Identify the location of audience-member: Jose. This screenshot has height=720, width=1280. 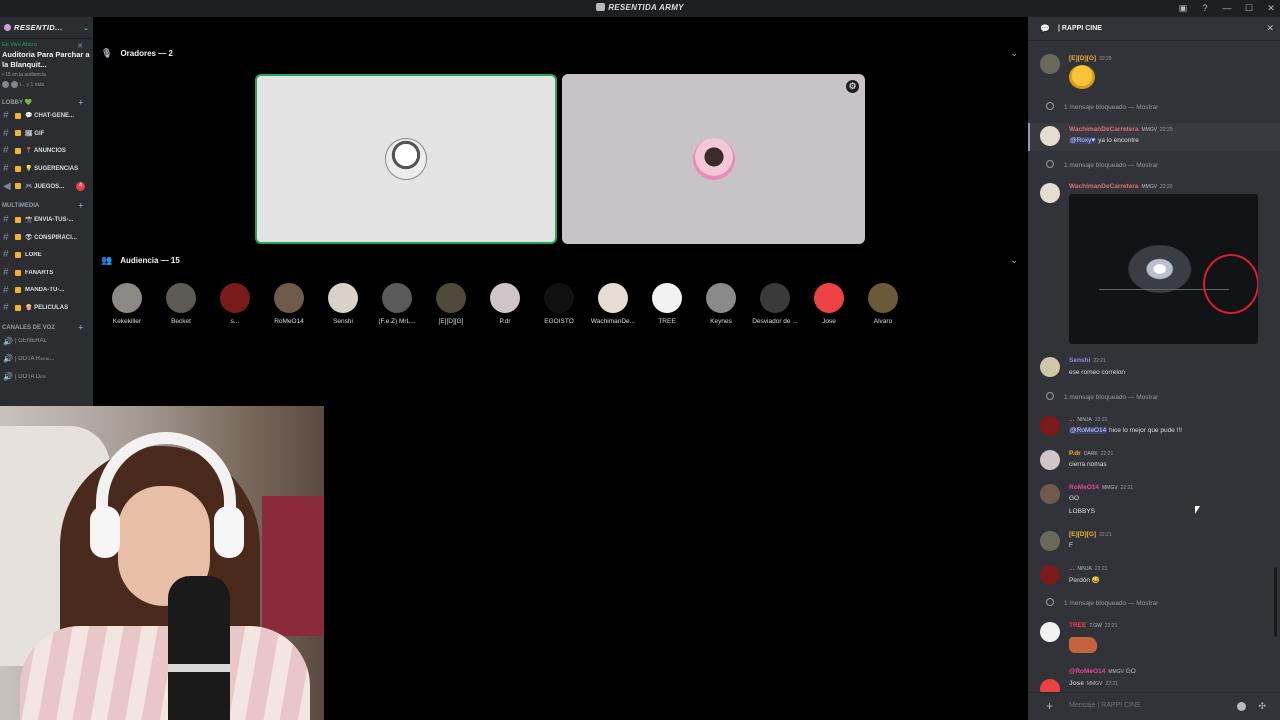
(829, 304).